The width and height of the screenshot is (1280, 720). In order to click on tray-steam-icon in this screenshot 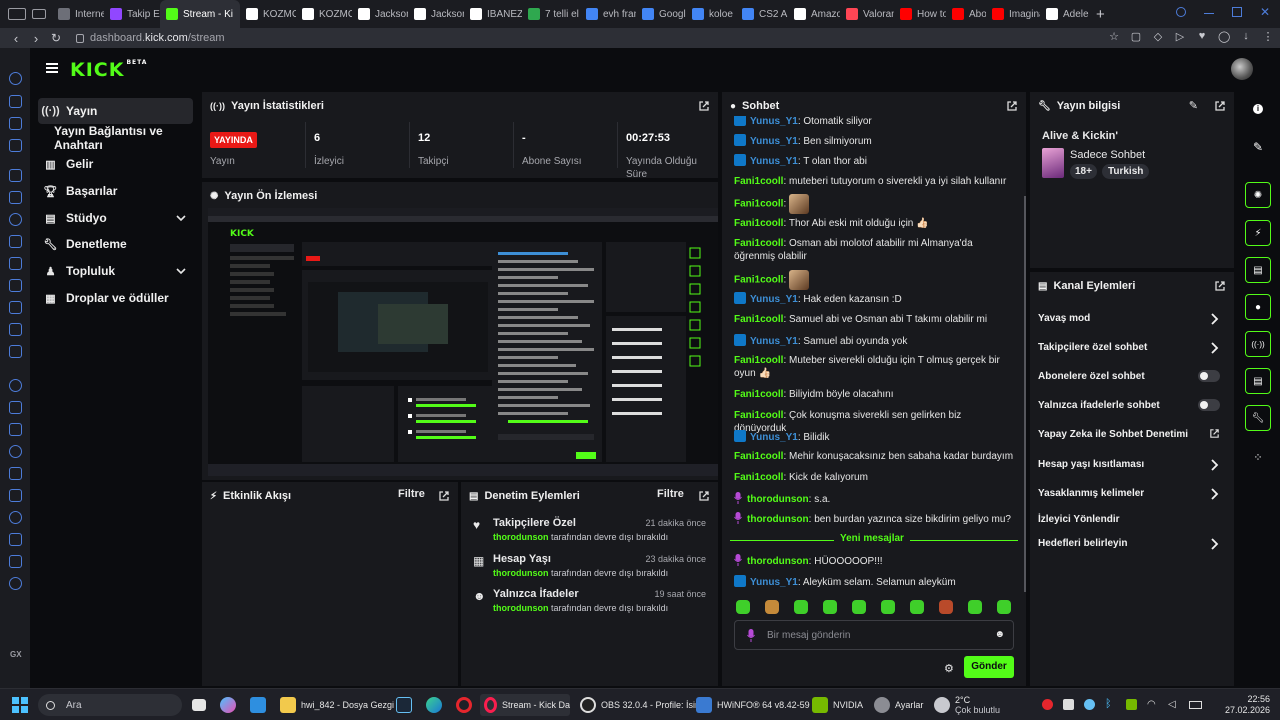, I will do `click(1089, 704)`.